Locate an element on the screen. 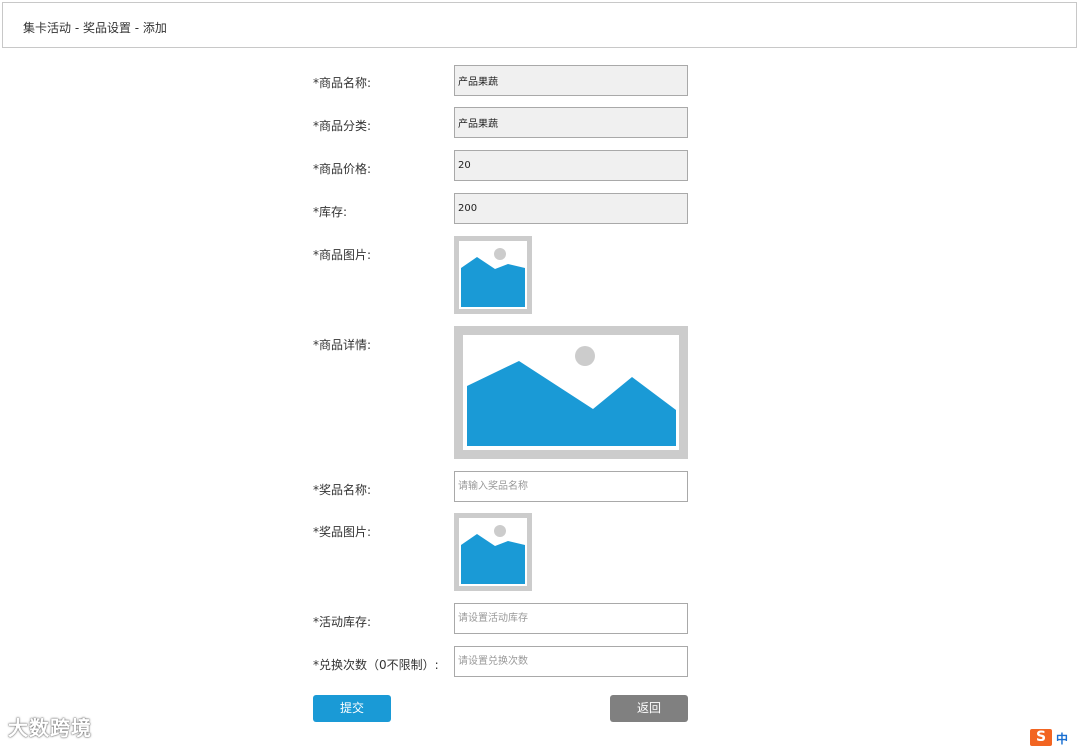 The image size is (1080, 747). stock-label: *库存: is located at coordinates (330, 212).